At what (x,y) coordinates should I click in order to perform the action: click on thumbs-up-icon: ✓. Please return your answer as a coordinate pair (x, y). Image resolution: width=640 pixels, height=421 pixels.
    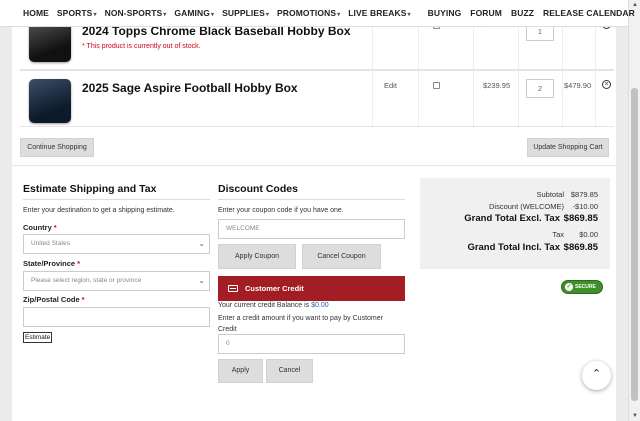
    Looking at the image, I should click on (569, 287).